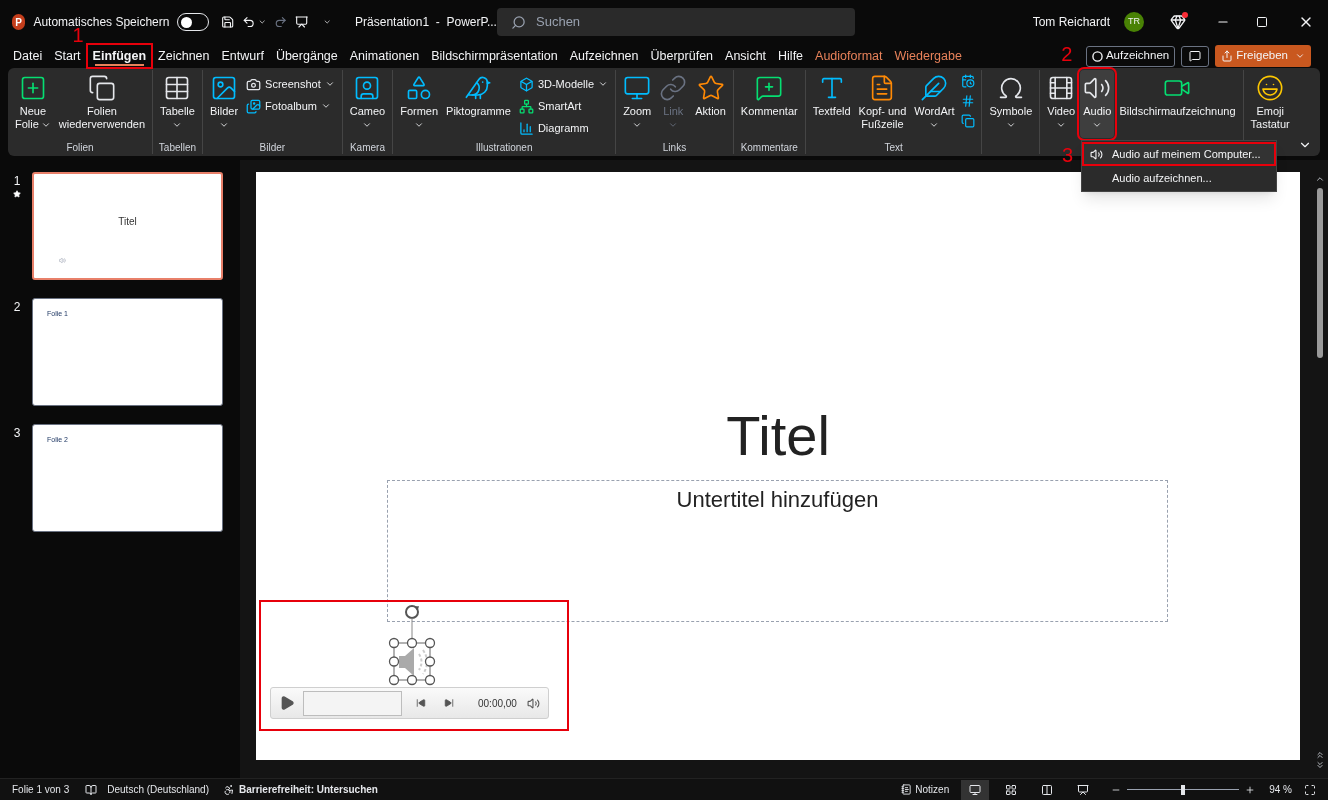 The image size is (1328, 800). Describe the element at coordinates (242, 56) in the screenshot. I see `ribbon-tab: Entwurf` at that location.